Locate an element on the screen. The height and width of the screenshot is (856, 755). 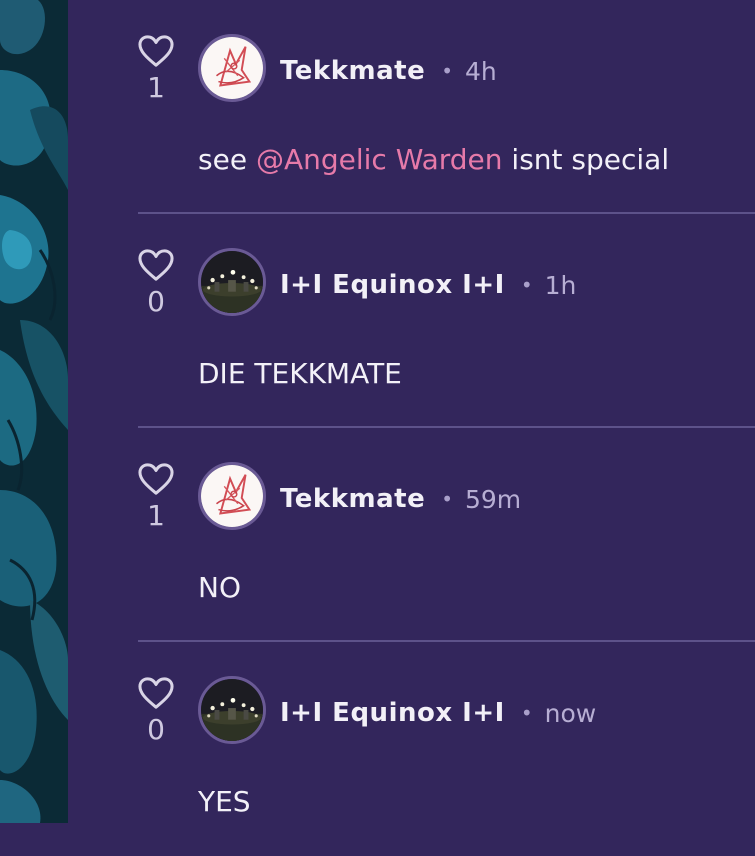
comment-header: Tekkmate • 59m is located at coordinates (400, 499).